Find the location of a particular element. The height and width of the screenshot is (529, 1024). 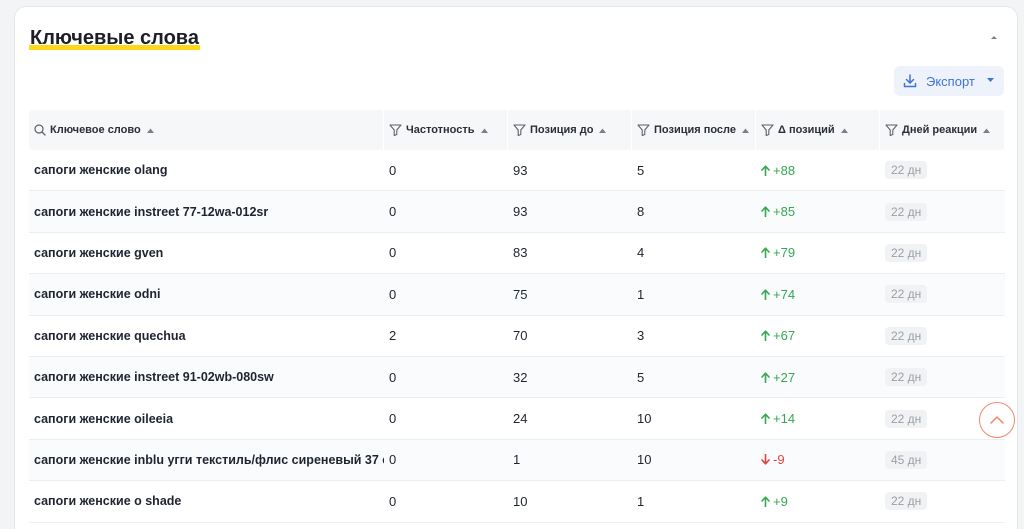

position-before-cell: 10 is located at coordinates (520, 501).